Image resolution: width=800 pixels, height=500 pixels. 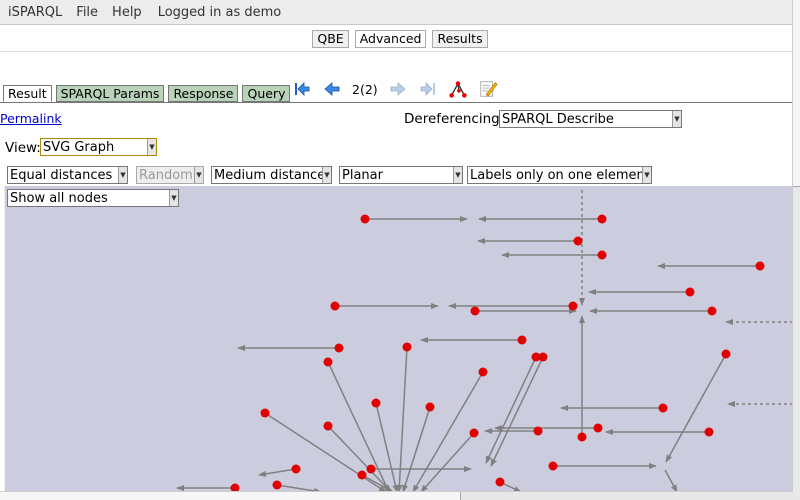 I want to click on permalink-link: Permalink, so click(x=31, y=118).